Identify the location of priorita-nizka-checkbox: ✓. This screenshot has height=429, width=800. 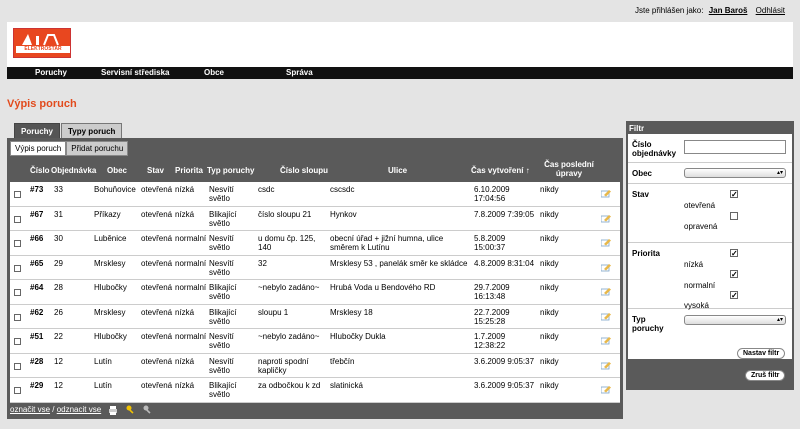
(734, 253).